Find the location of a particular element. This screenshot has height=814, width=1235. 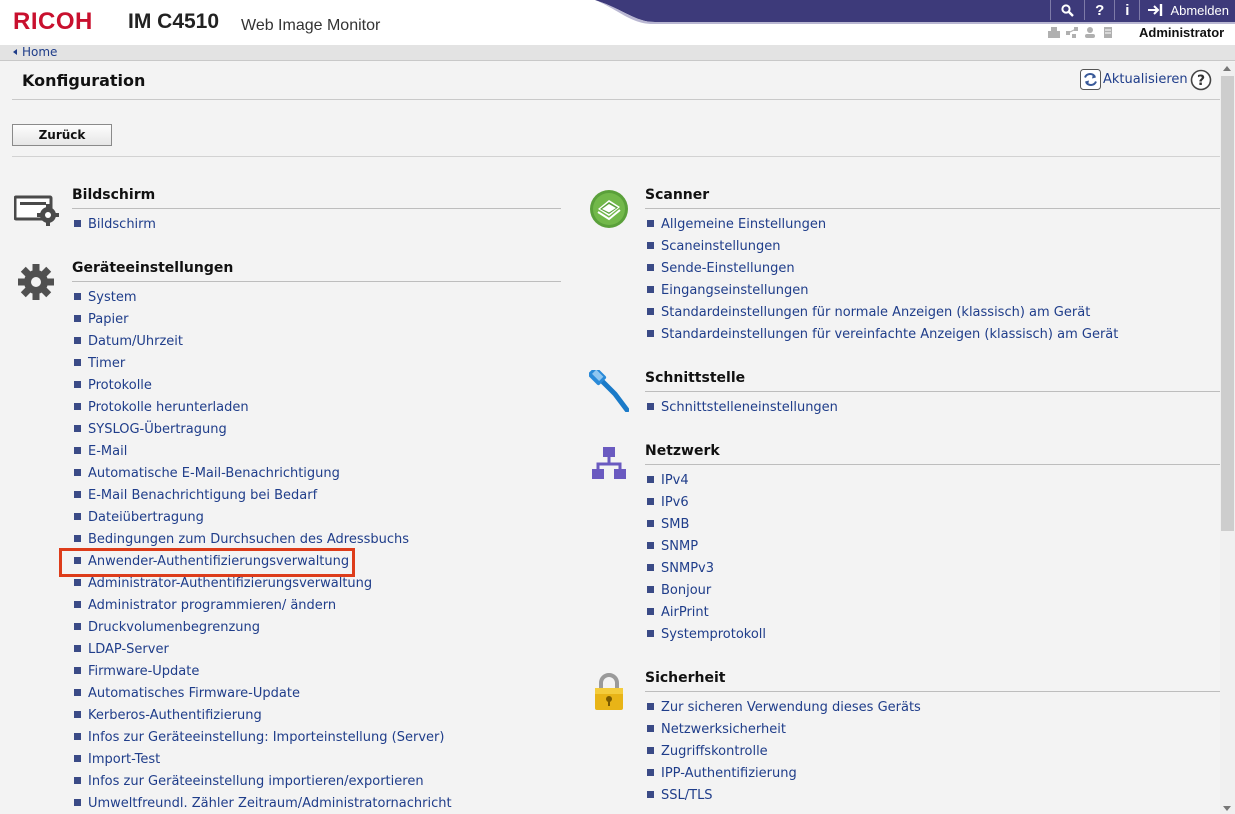

settings-link: E-Mail is located at coordinates (100, 452).